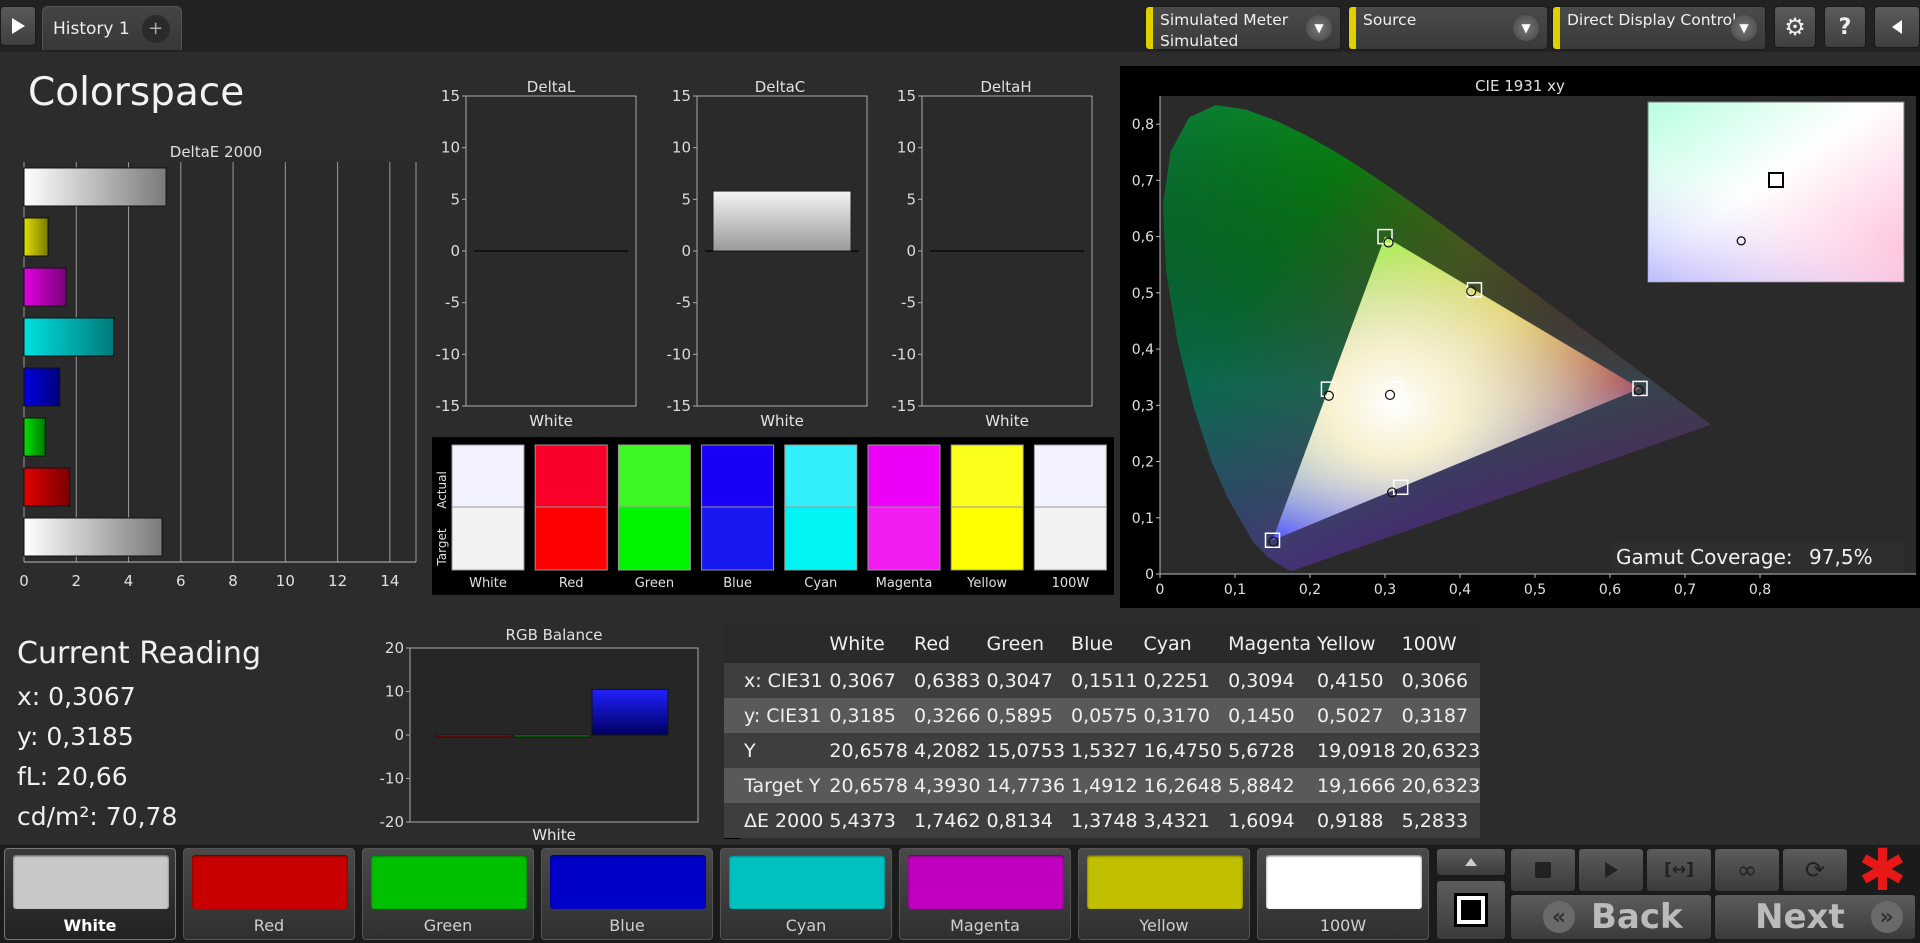  What do you see at coordinates (93, 537) in the screenshot?
I see `deltae-bar-100w` at bounding box center [93, 537].